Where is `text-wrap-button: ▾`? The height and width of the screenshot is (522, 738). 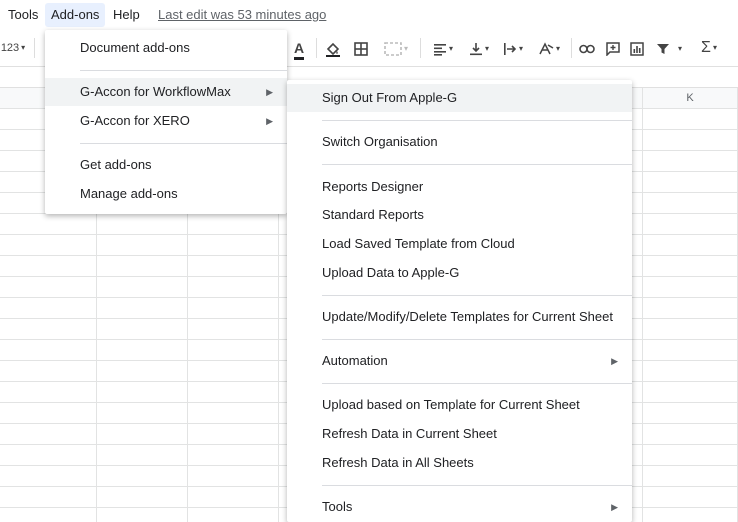
text-wrap-button: ▾ is located at coordinates (513, 48).